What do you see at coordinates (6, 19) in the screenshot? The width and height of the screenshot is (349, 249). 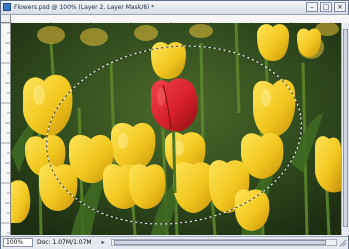 I see `ruler-origin` at bounding box center [6, 19].